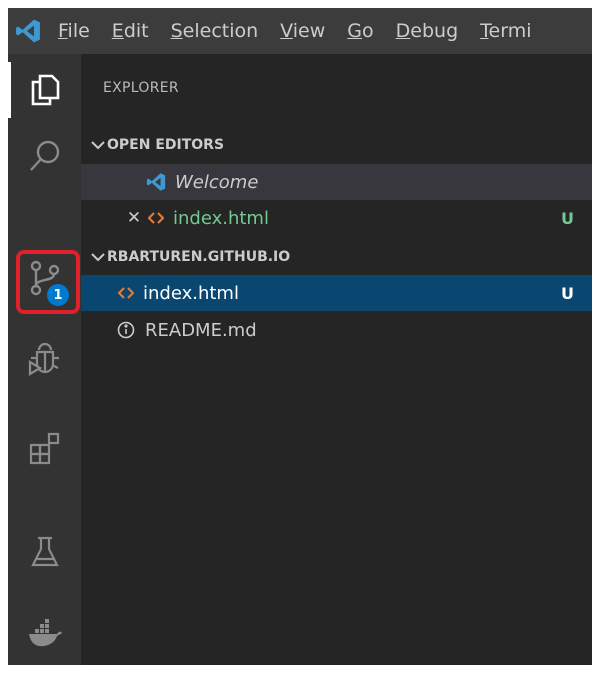 Image resolution: width=592 pixels, height=673 pixels. I want to click on file-index-html: index.html U, so click(336, 293).